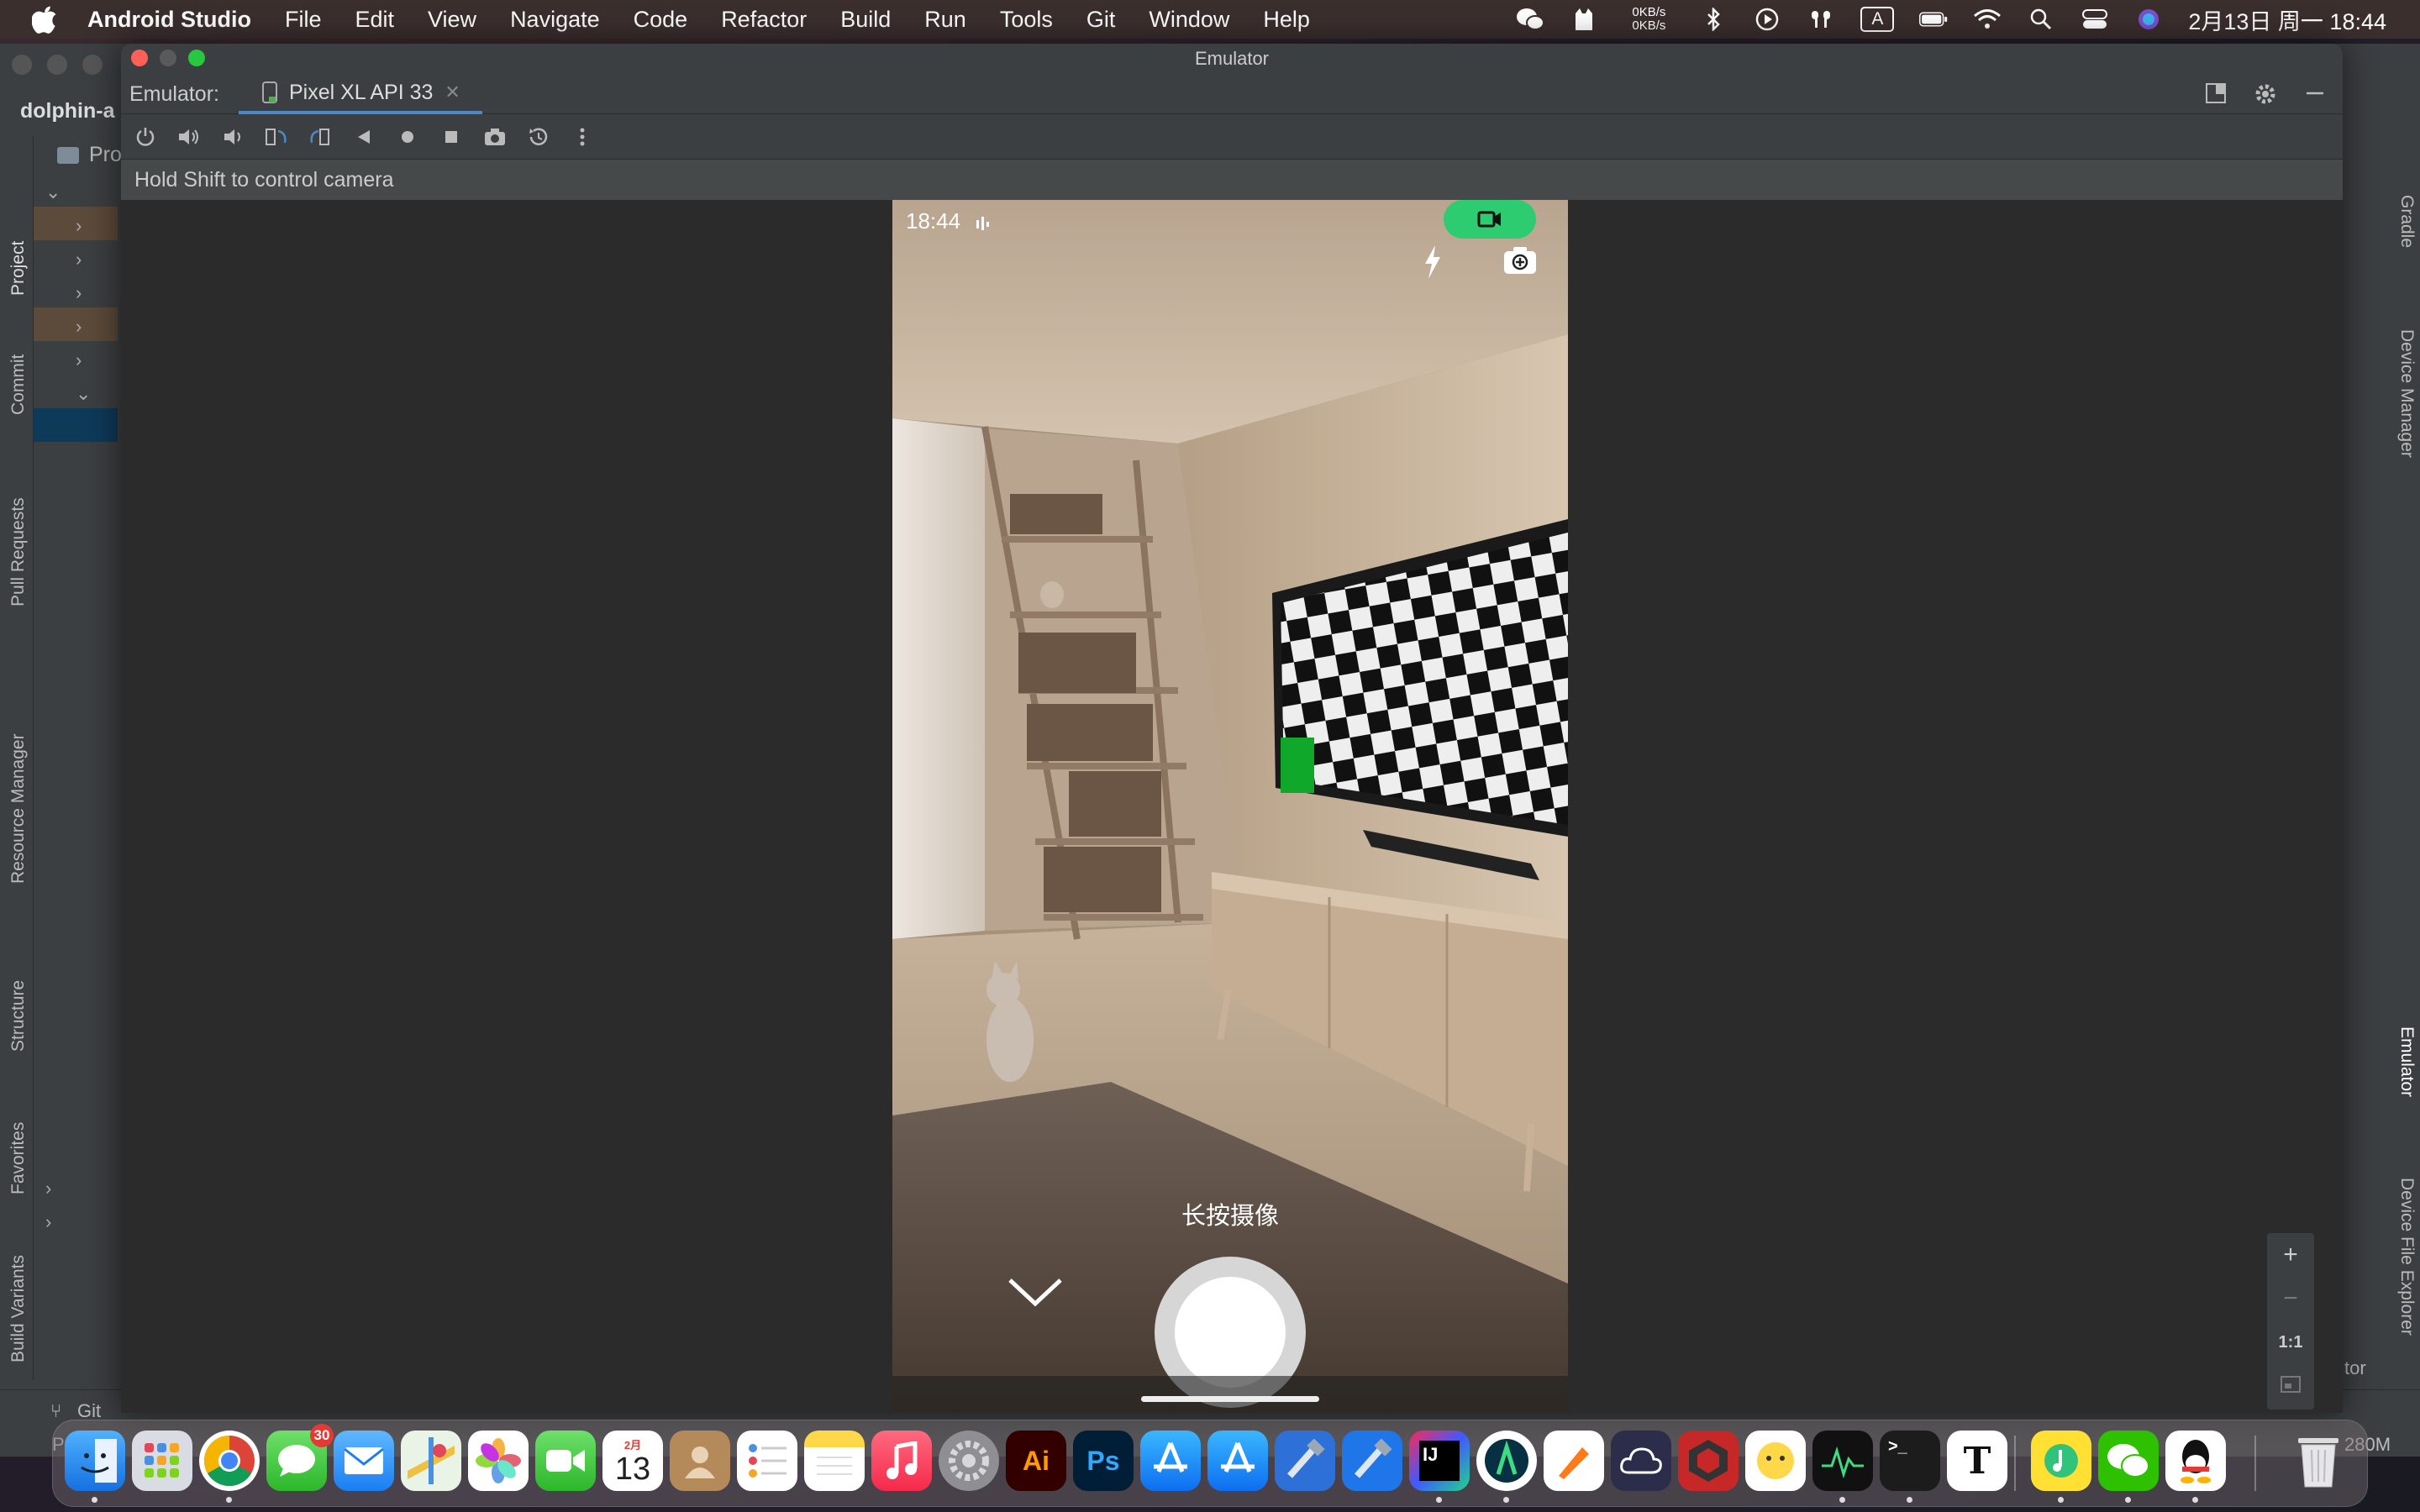  Describe the element at coordinates (1189, 20) in the screenshot. I see `menu-window: Window` at that location.